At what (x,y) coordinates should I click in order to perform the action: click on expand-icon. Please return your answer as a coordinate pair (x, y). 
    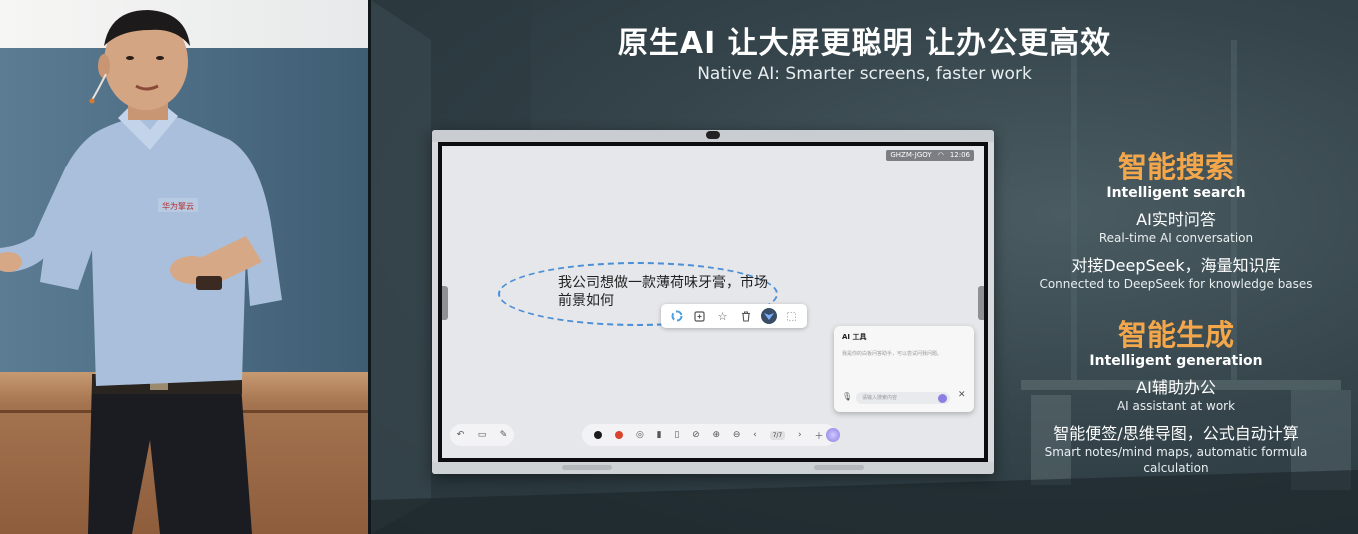
    Looking at the image, I should click on (792, 316).